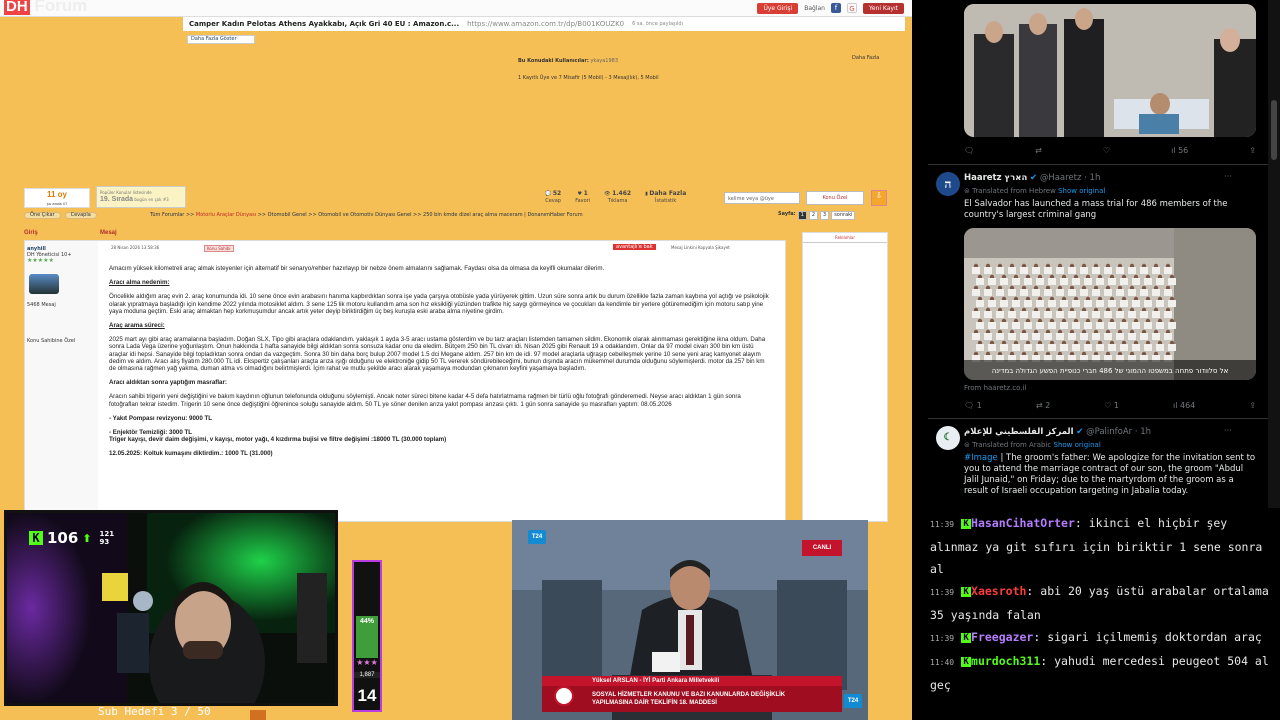 Image resolution: width=1280 pixels, height=720 pixels. What do you see at coordinates (825, 215) in the screenshot?
I see `page-3: 3` at bounding box center [825, 215].